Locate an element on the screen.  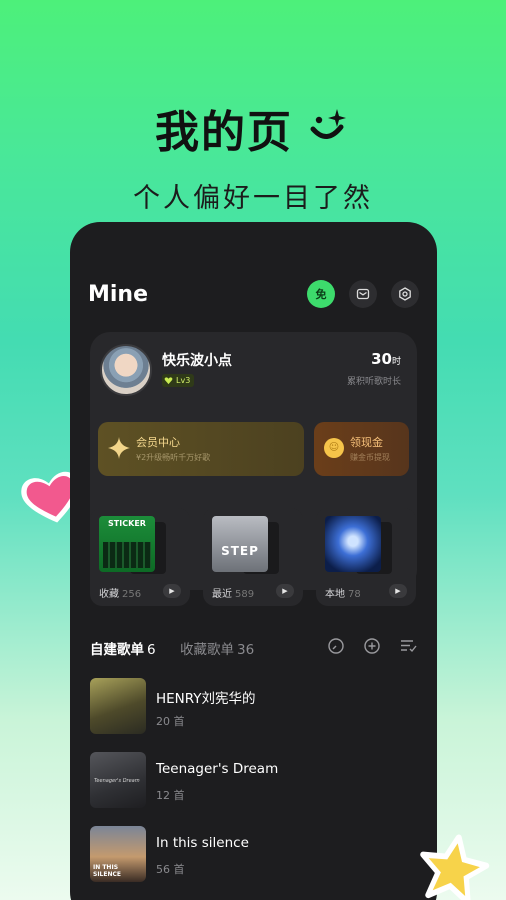
album-cover-text: STEP is located at coordinates (240, 551).